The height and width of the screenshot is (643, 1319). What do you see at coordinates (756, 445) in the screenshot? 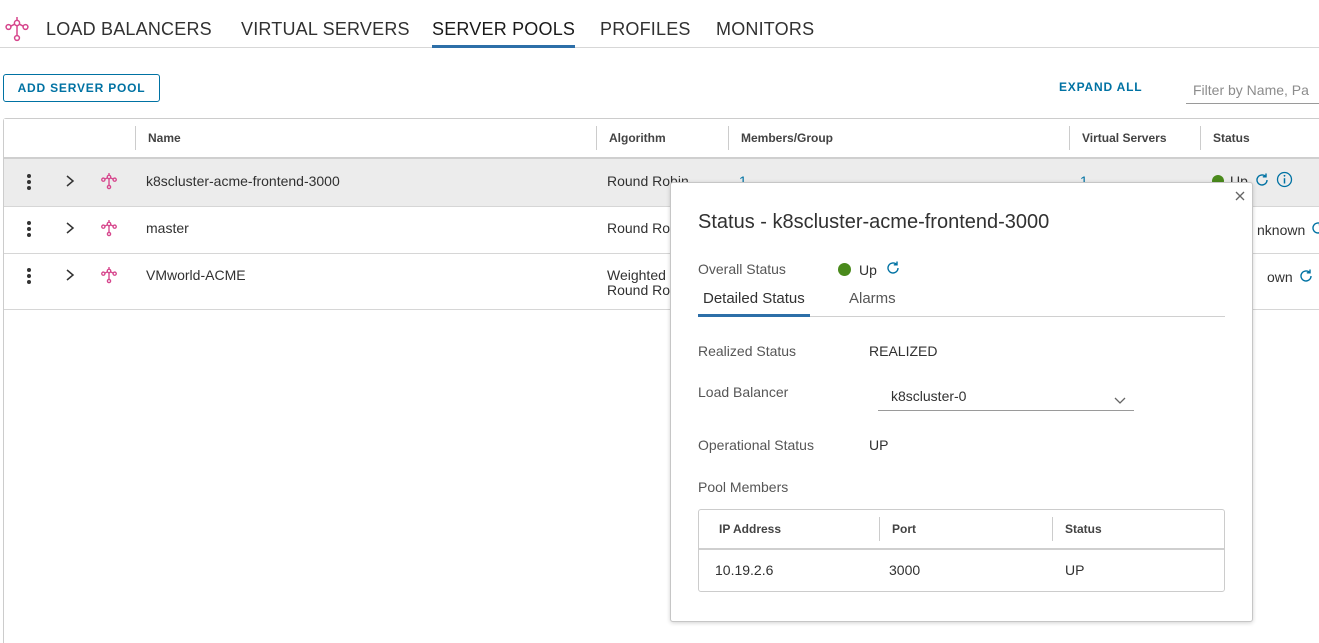
I see `operational-status-label: Operational Status` at bounding box center [756, 445].